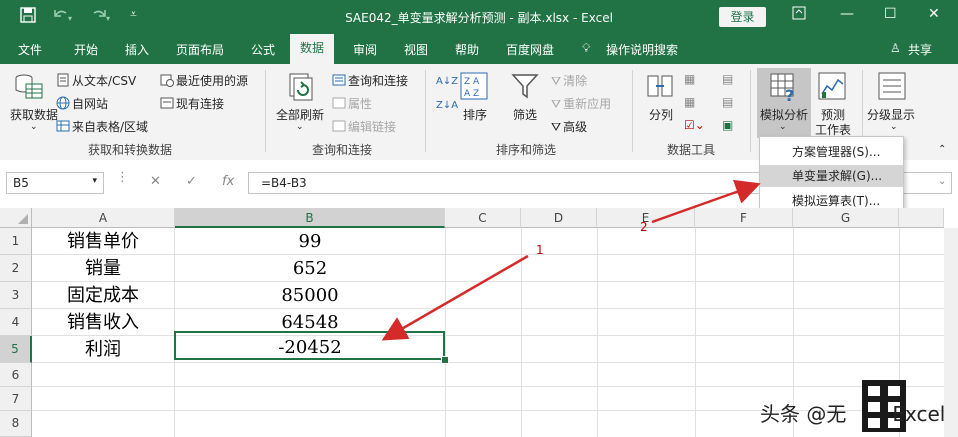  What do you see at coordinates (852, 412) in the screenshot?
I see `watermark-text: 头条 @无 Excel` at bounding box center [852, 412].